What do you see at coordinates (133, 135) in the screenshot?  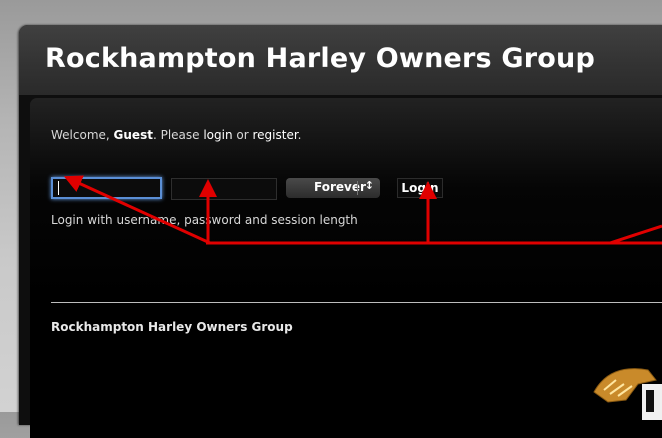 I see `guest-name: Guest` at bounding box center [133, 135].